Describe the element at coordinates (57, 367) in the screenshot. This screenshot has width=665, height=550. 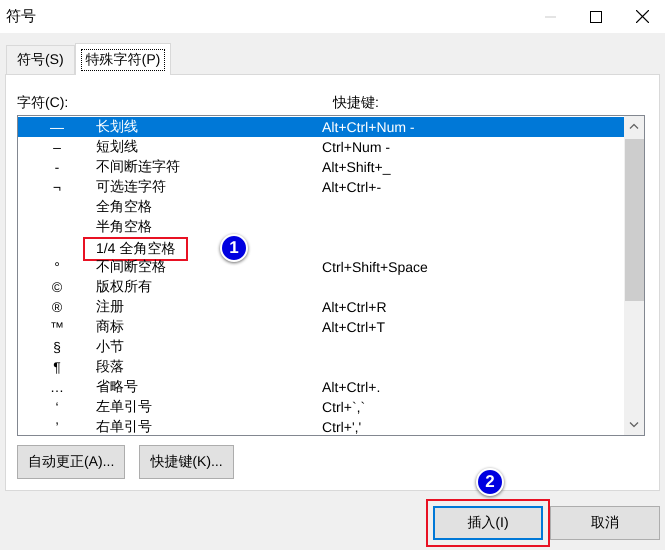
I see `symbol-cell-text: ¶` at that location.